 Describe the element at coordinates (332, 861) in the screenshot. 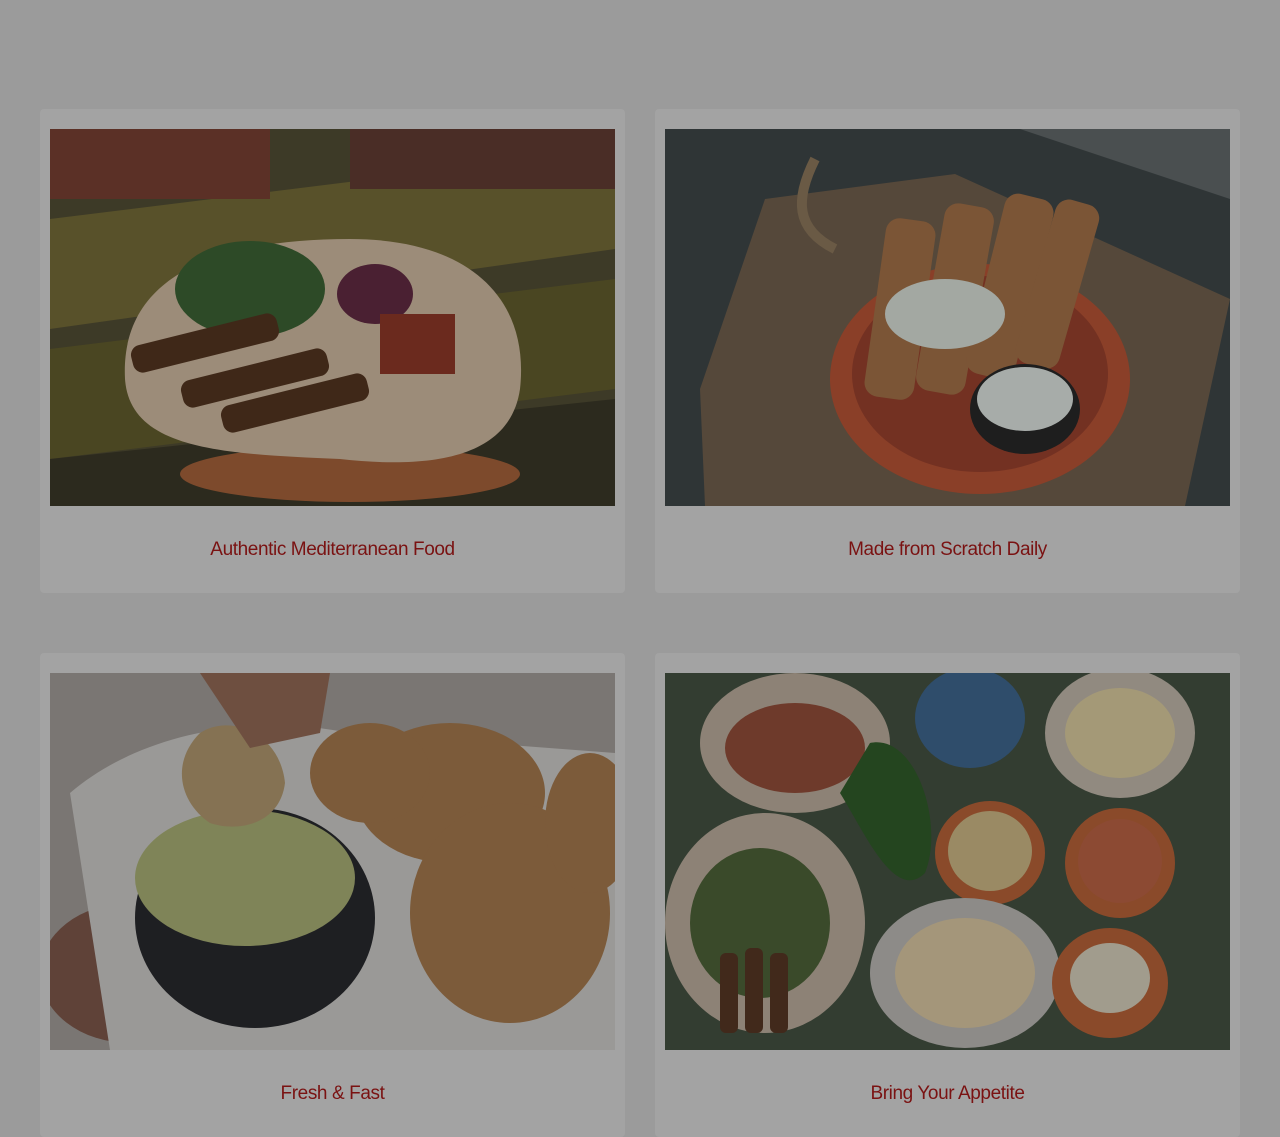

I see `dip-and-fritters-photo` at that location.